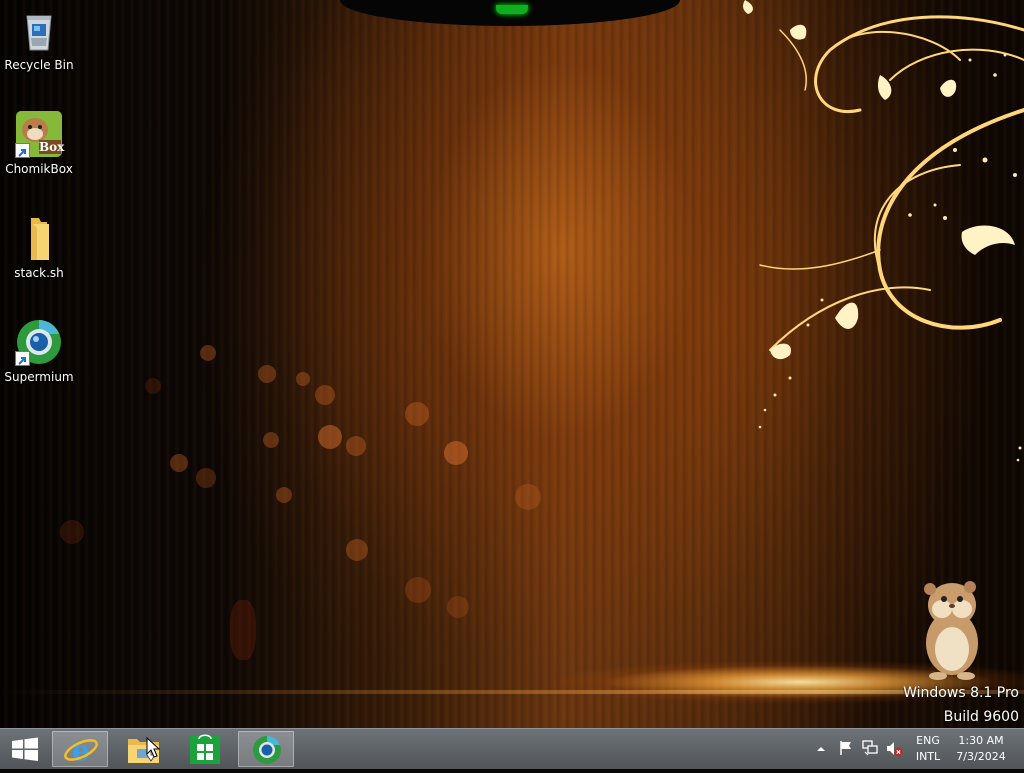 This screenshot has height=773, width=1024. I want to click on network-icon, so click(870, 748).